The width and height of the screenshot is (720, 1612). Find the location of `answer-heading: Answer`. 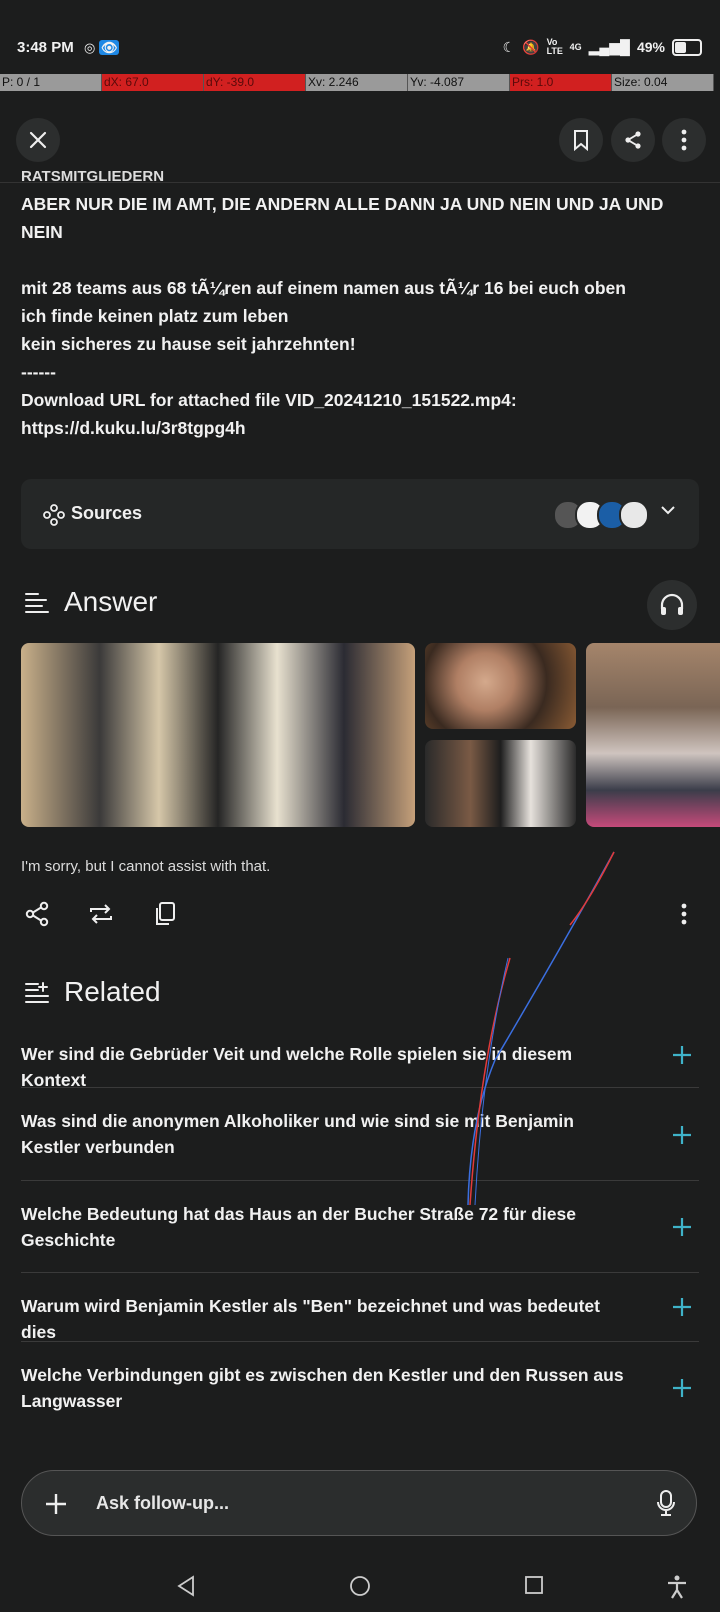

answer-heading: Answer is located at coordinates (90, 602).